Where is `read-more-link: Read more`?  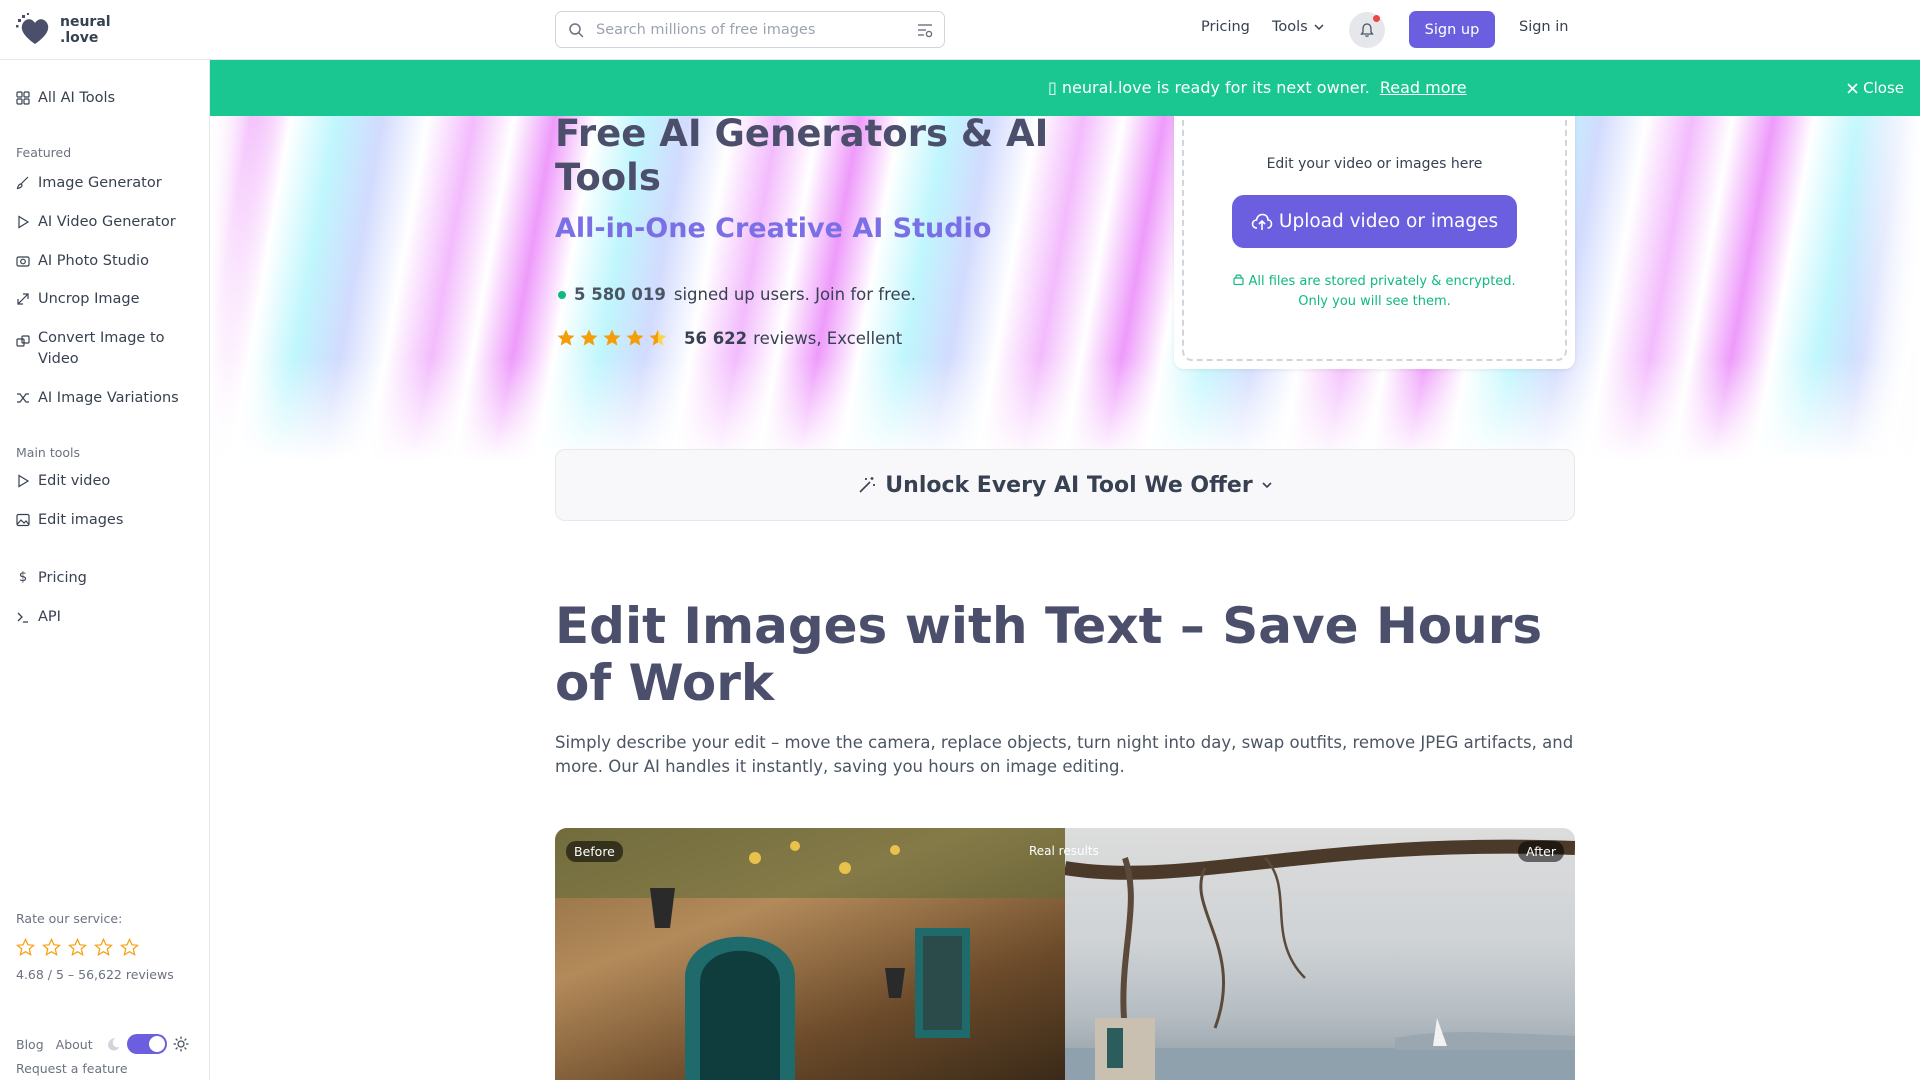
read-more-link: Read more is located at coordinates (1423, 87).